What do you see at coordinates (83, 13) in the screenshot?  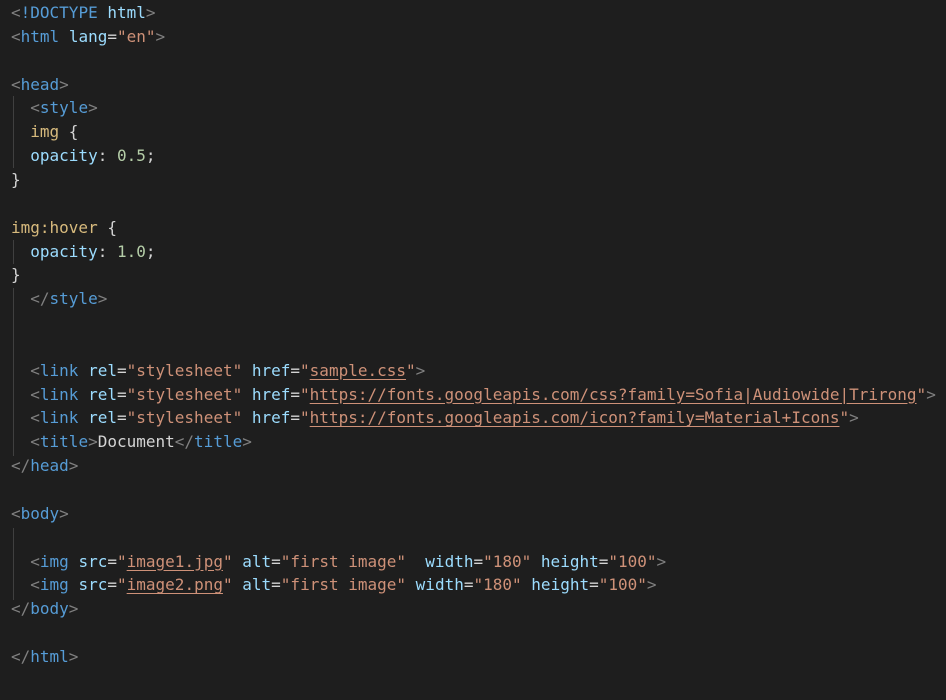 I see `code-line: <!DOCTYPE html>` at bounding box center [83, 13].